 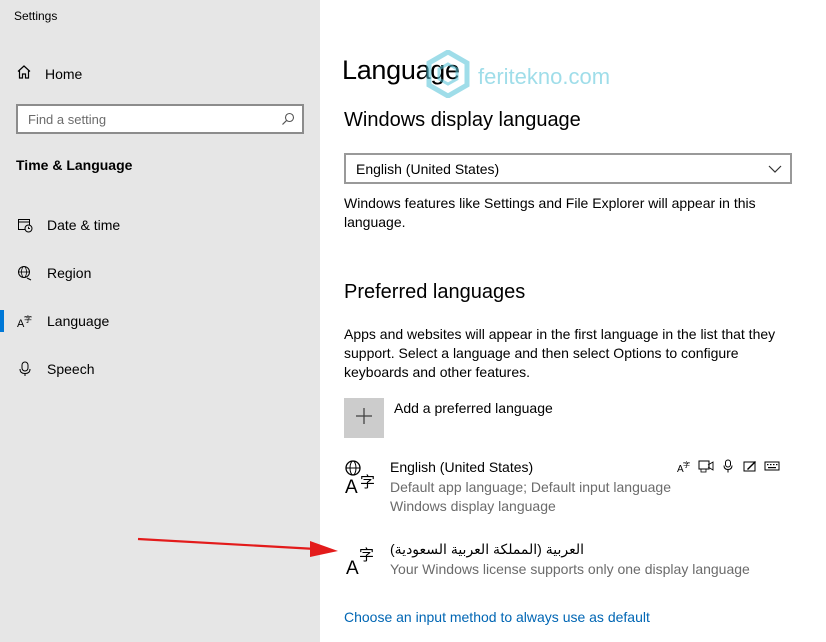 I want to click on chevron-down-icon, so click(x=775, y=170).